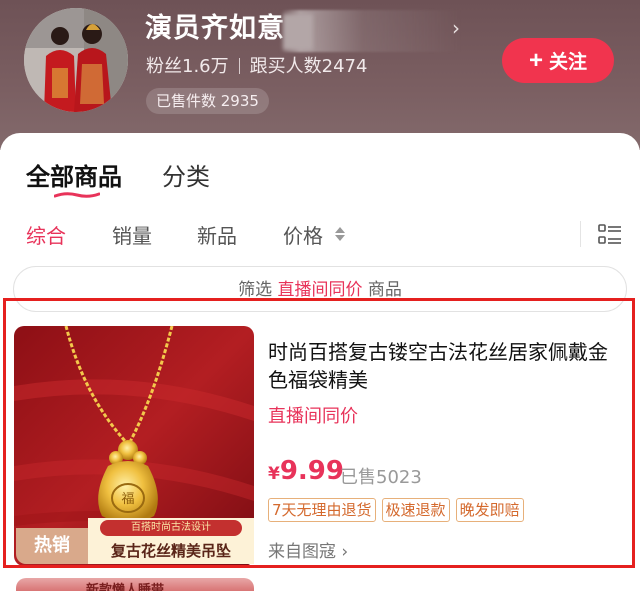  I want to click on next-product-peek-label: 新款懒人睡带, so click(125, 587).